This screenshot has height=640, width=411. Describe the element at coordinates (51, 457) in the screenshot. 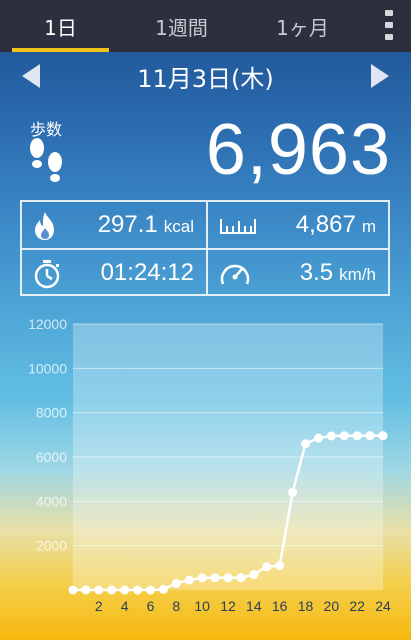

I see `chart-y-tick-label: 6000` at that location.